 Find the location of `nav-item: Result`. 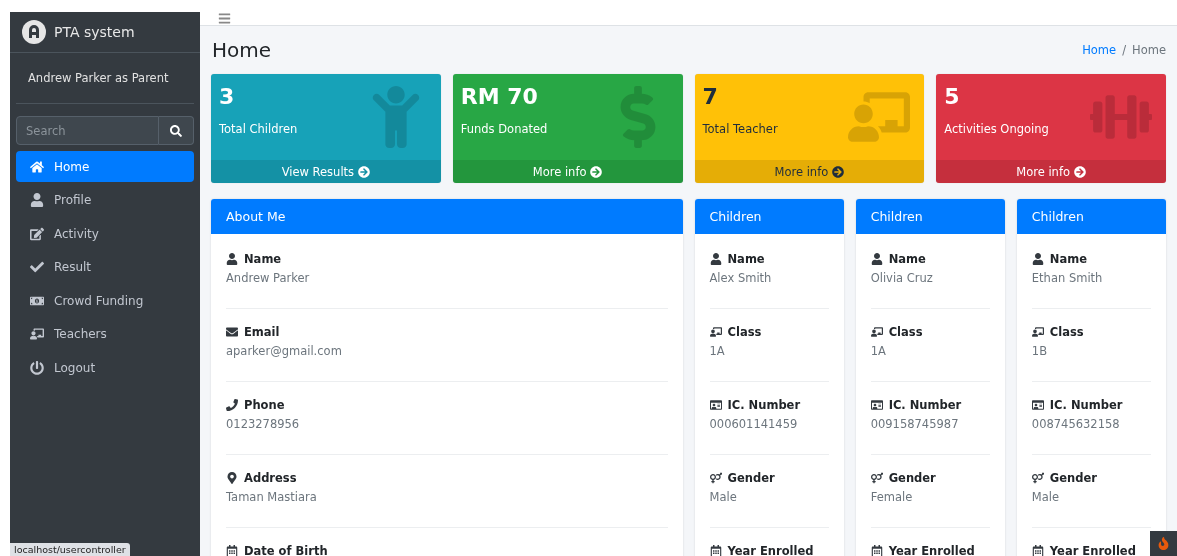

nav-item: Result is located at coordinates (105, 267).